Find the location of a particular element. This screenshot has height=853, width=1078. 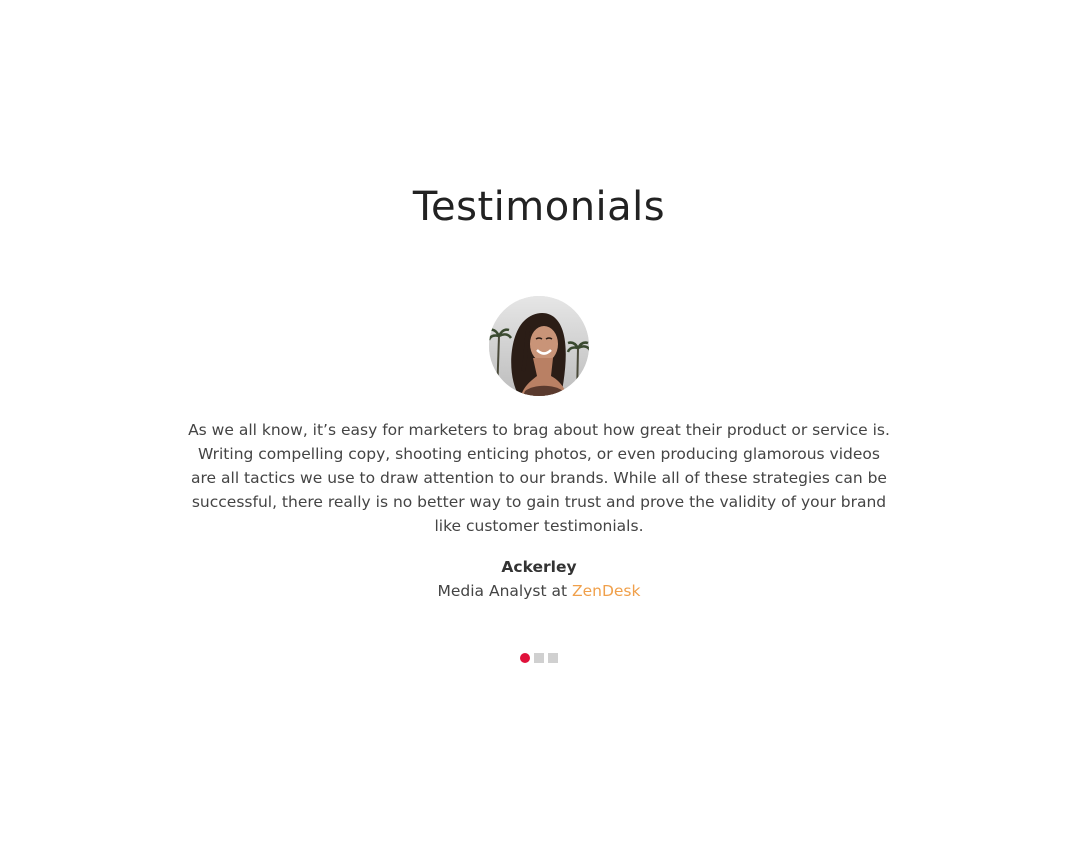

avatar-photo is located at coordinates (539, 346).